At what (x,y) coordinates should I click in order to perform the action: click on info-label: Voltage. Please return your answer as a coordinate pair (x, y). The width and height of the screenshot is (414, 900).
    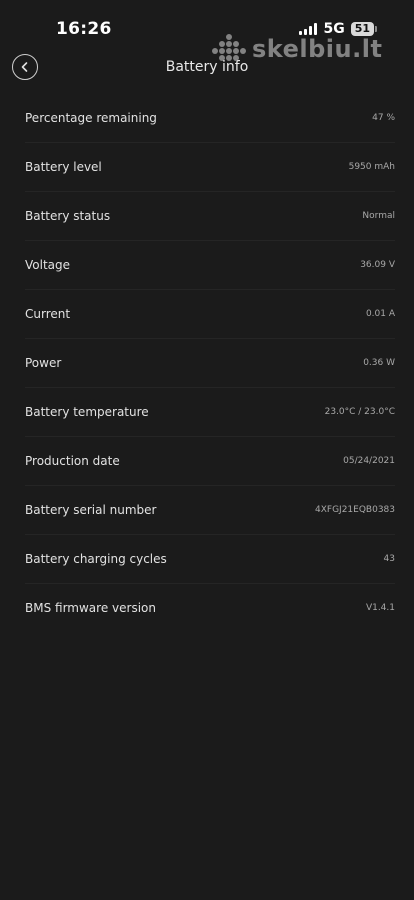
    Looking at the image, I should click on (48, 265).